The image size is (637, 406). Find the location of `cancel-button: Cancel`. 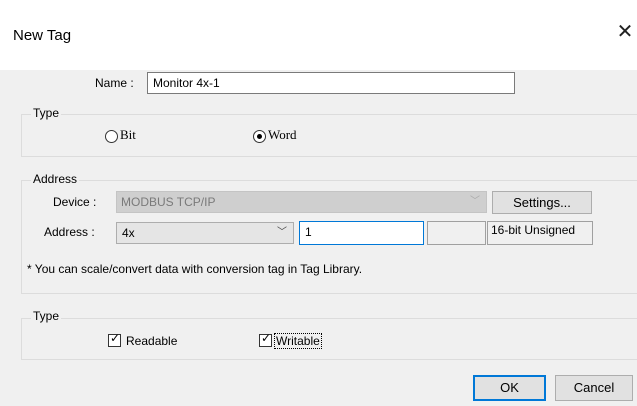

cancel-button: Cancel is located at coordinates (594, 388).